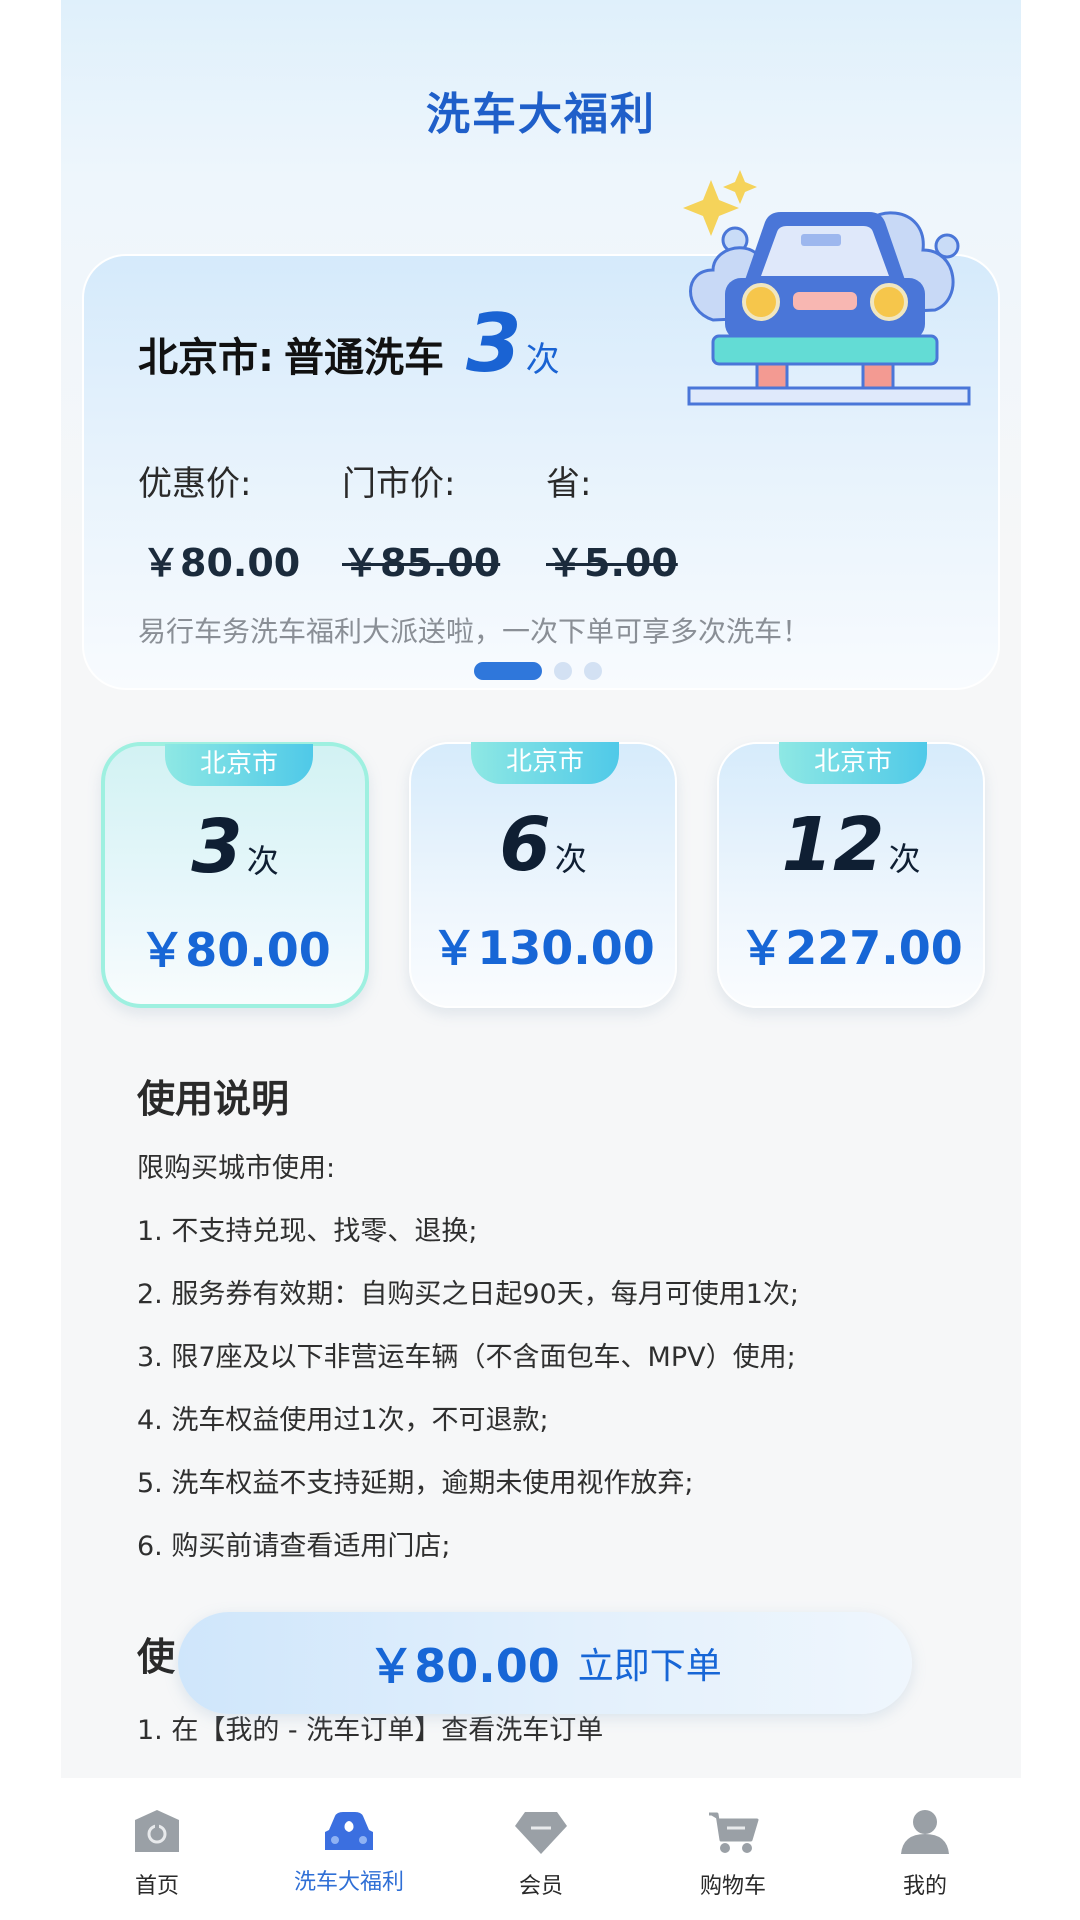 This screenshot has height=1920, width=1080. I want to click on store-price-group: 门市价: ￥85.00, so click(421, 520).